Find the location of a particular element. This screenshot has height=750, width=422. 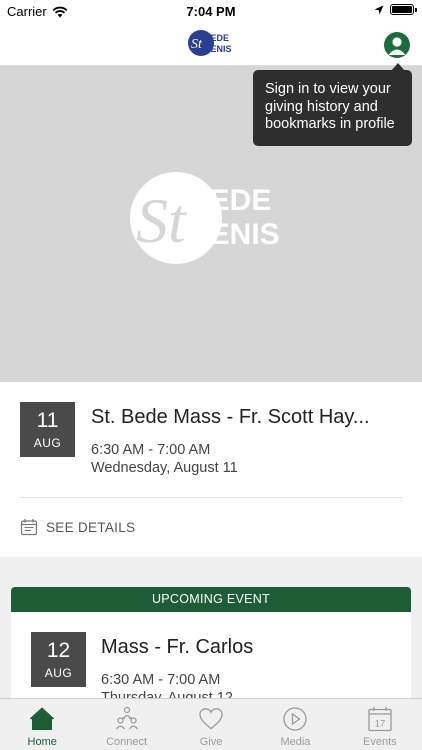

tab-events-label: Events is located at coordinates (380, 742).